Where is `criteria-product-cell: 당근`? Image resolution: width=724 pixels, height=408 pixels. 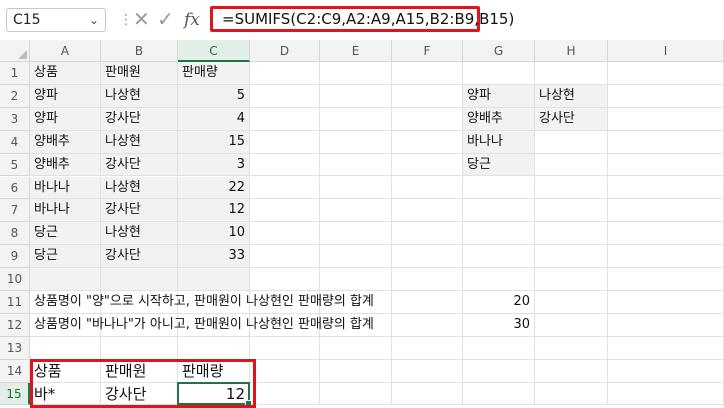 criteria-product-cell: 당근 is located at coordinates (499, 165).